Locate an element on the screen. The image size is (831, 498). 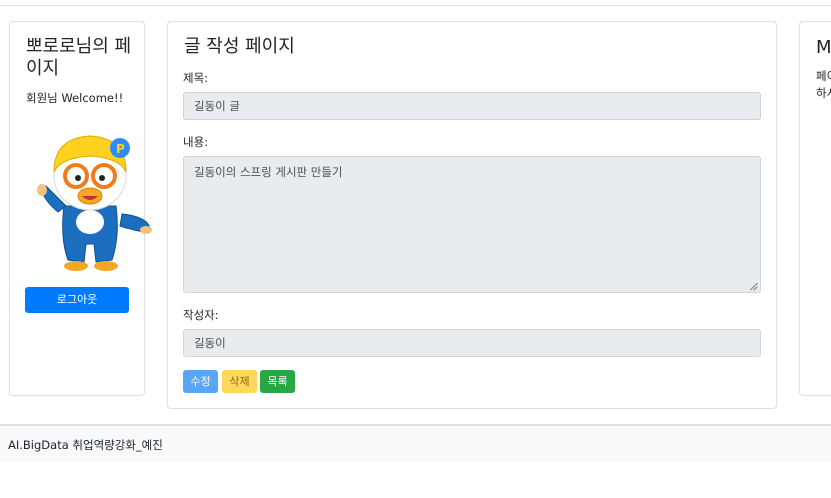
svg-text: P is located at coordinates (120, 149).